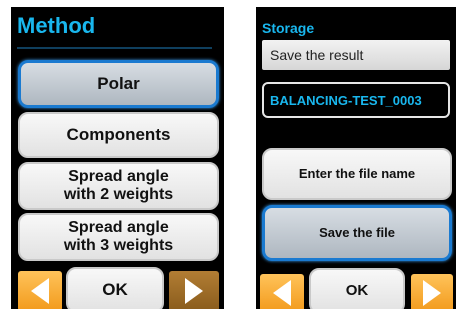 The height and width of the screenshot is (313, 464). I want to click on option-label-line: with 2 weights, so click(118, 194).